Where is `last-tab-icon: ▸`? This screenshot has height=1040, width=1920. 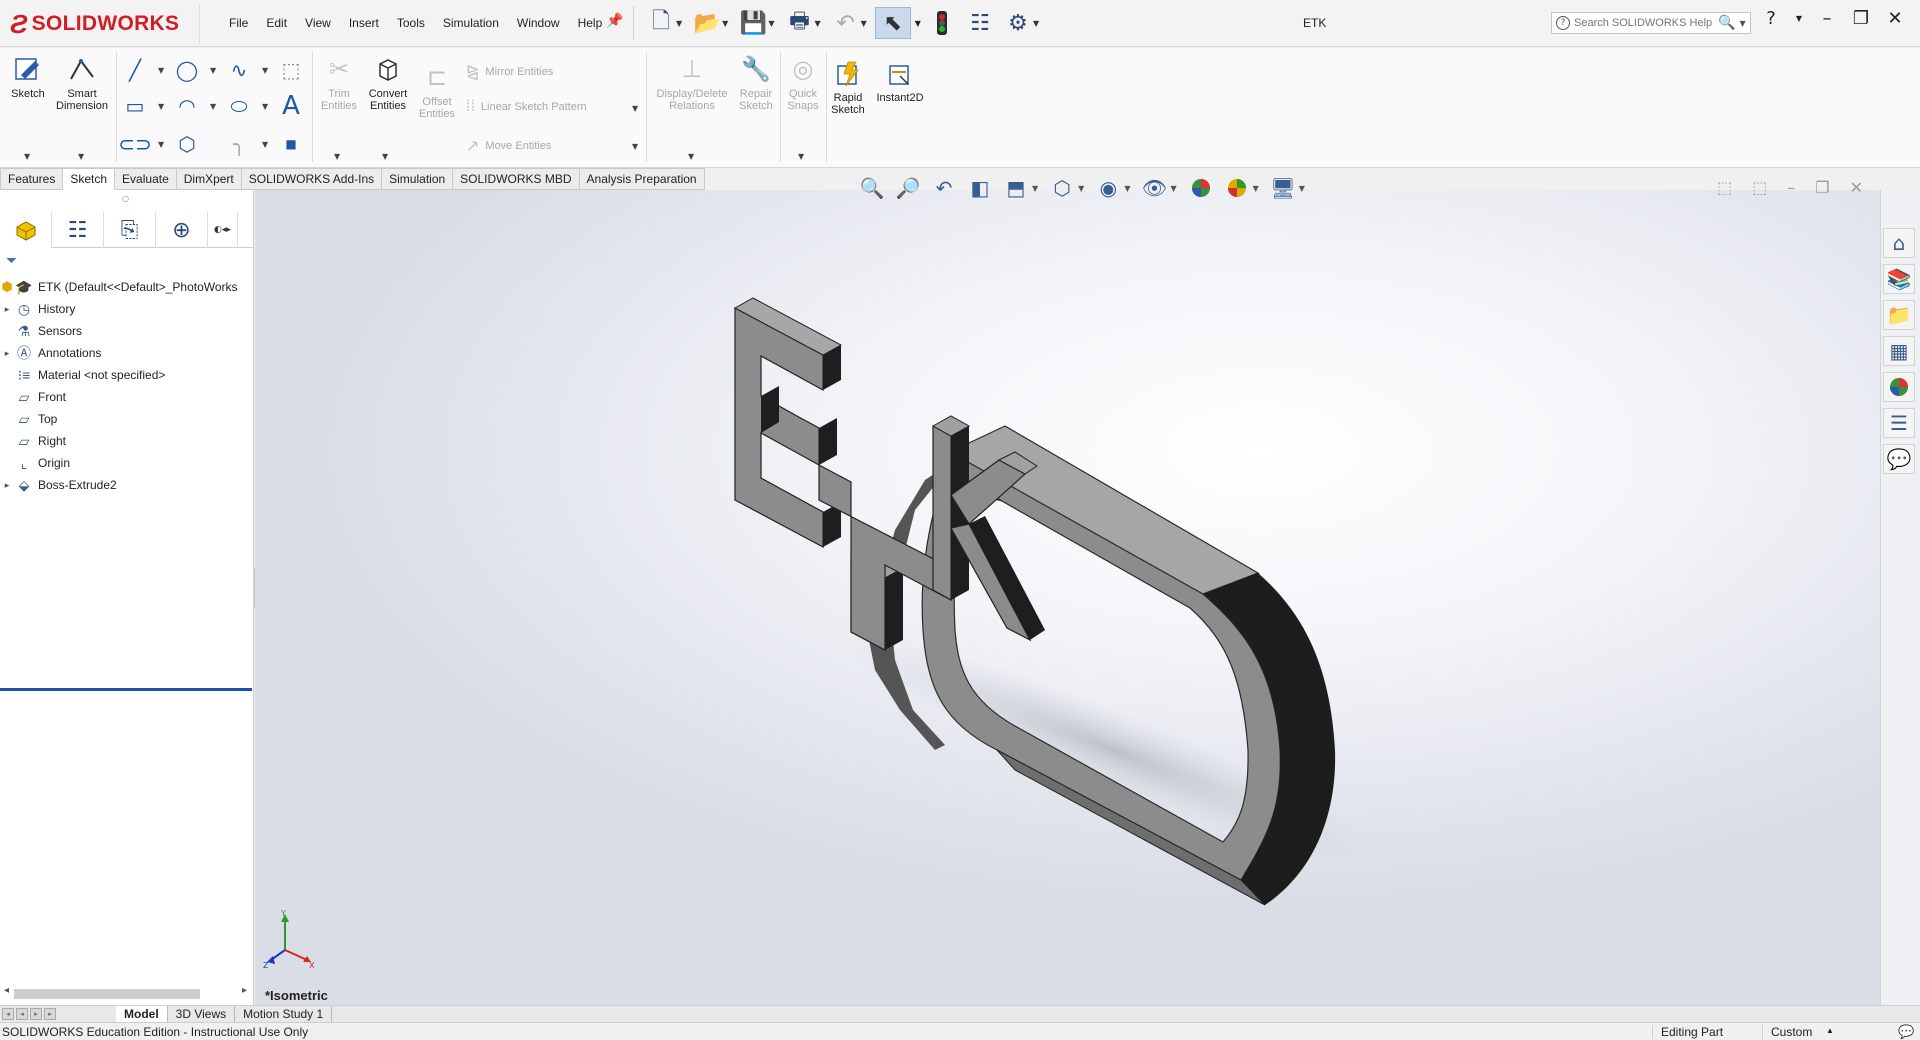 last-tab-icon: ▸ is located at coordinates (50, 1014).